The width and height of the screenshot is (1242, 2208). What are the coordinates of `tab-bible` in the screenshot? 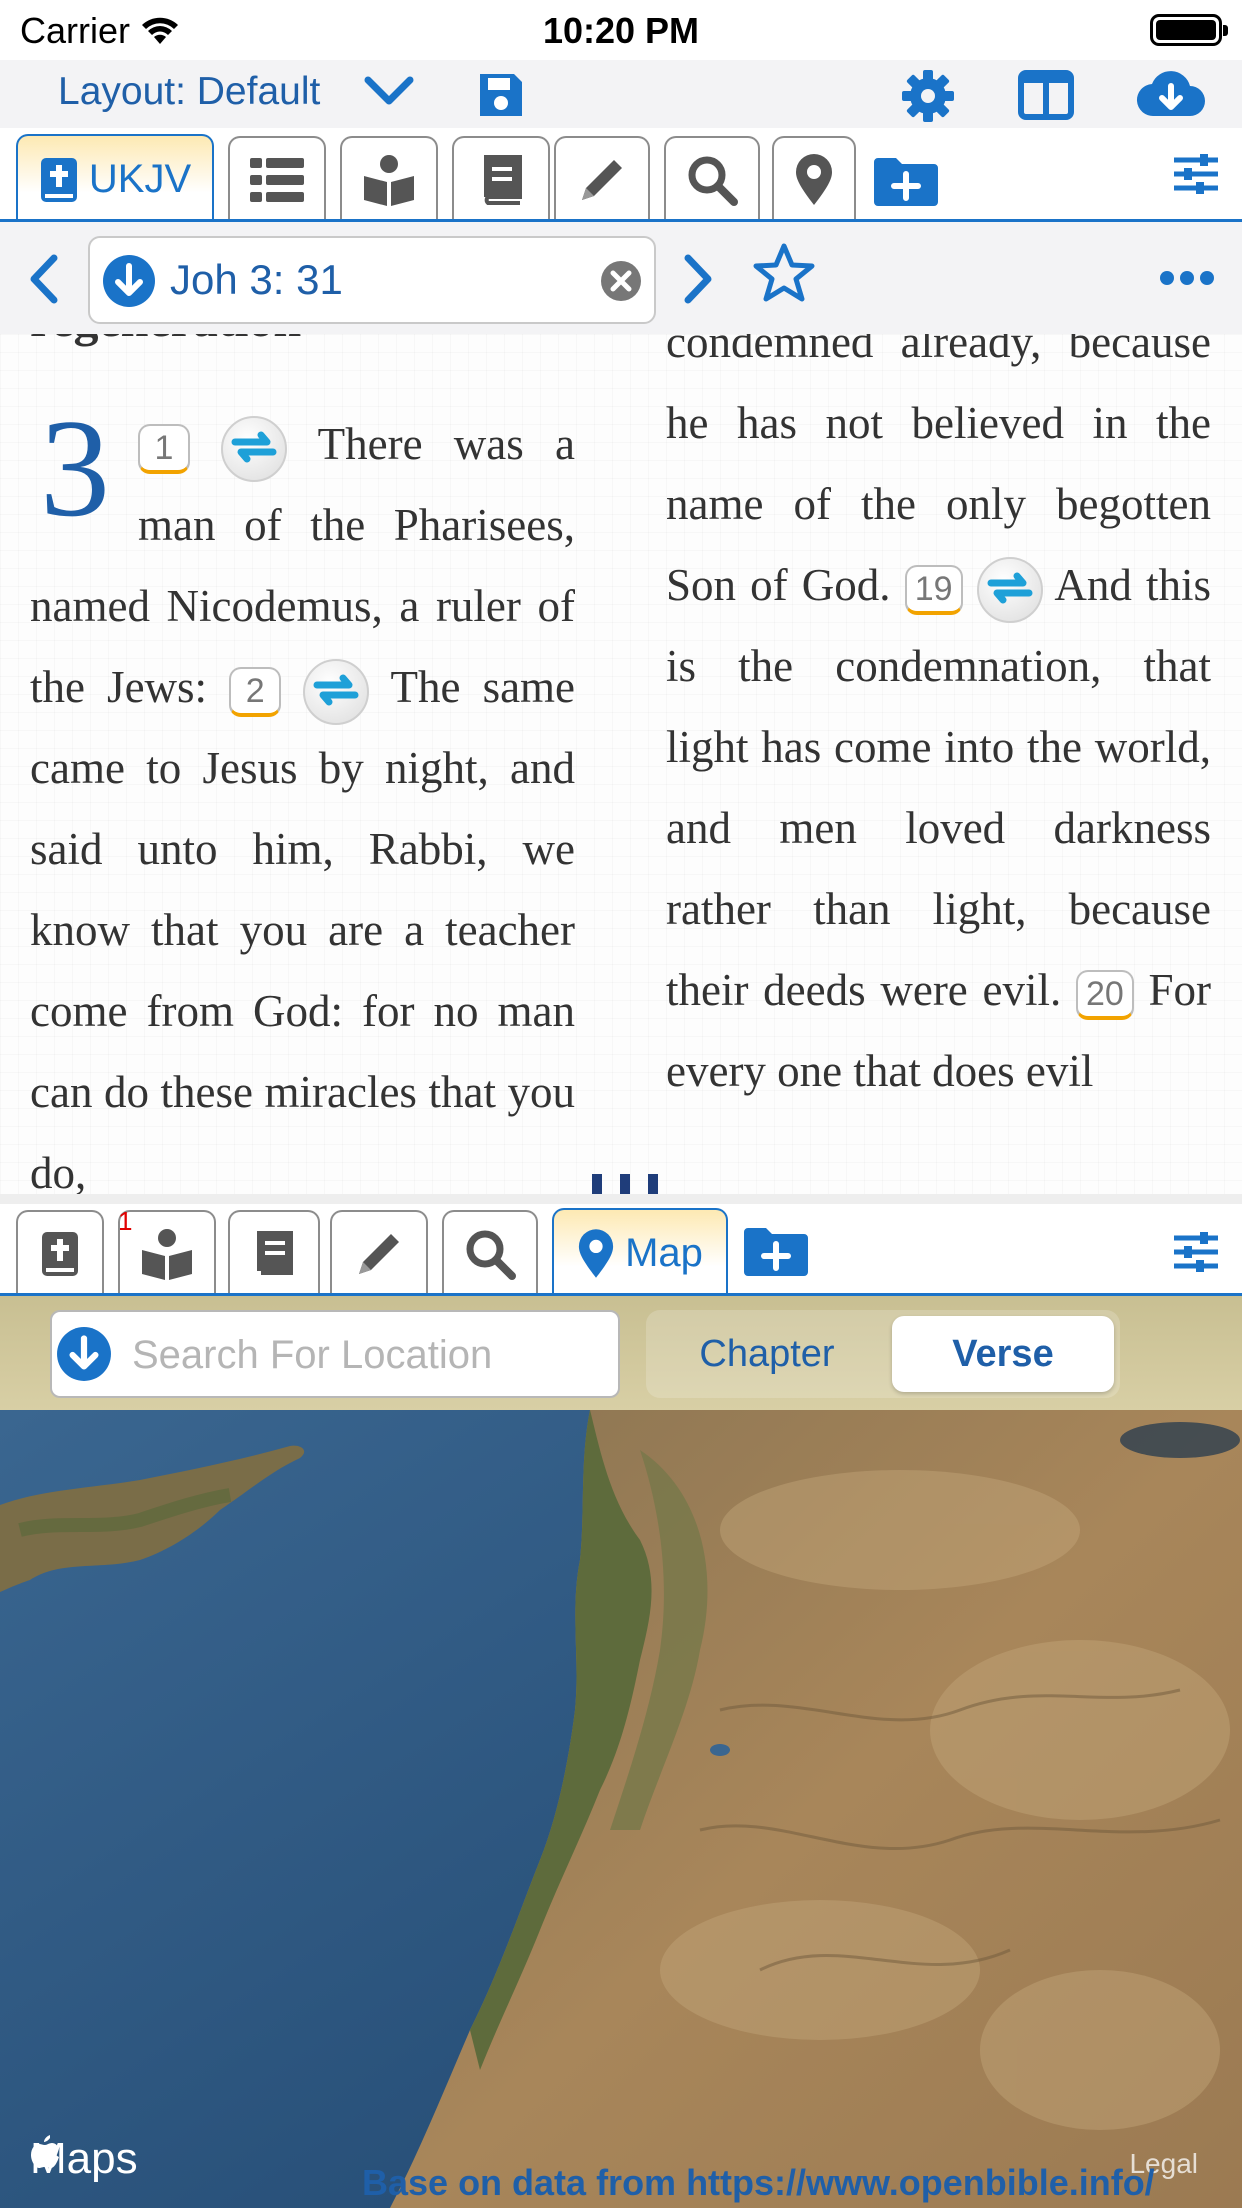 It's located at (60, 1253).